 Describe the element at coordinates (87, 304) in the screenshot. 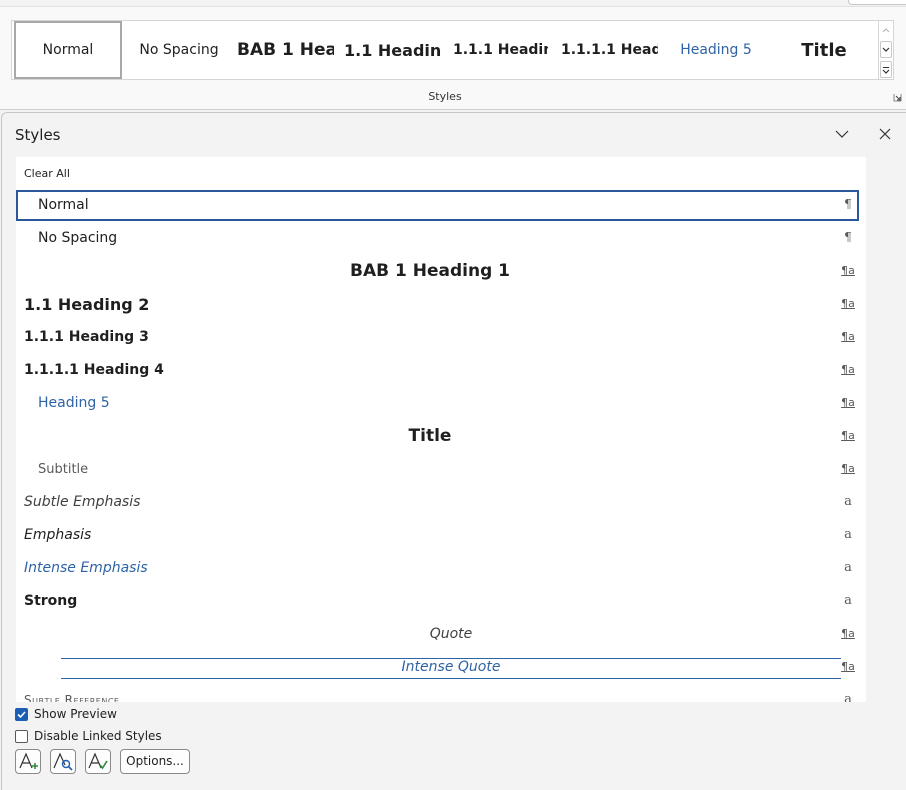

I see `style-label: 1.1 Heading 2` at that location.